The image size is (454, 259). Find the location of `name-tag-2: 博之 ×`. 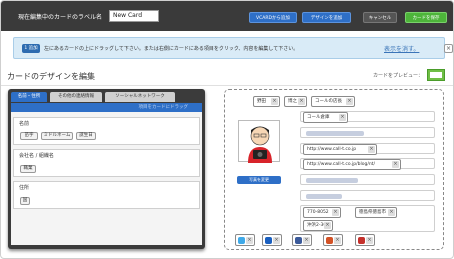

name-tag-2: 博之 × is located at coordinates (295, 101).